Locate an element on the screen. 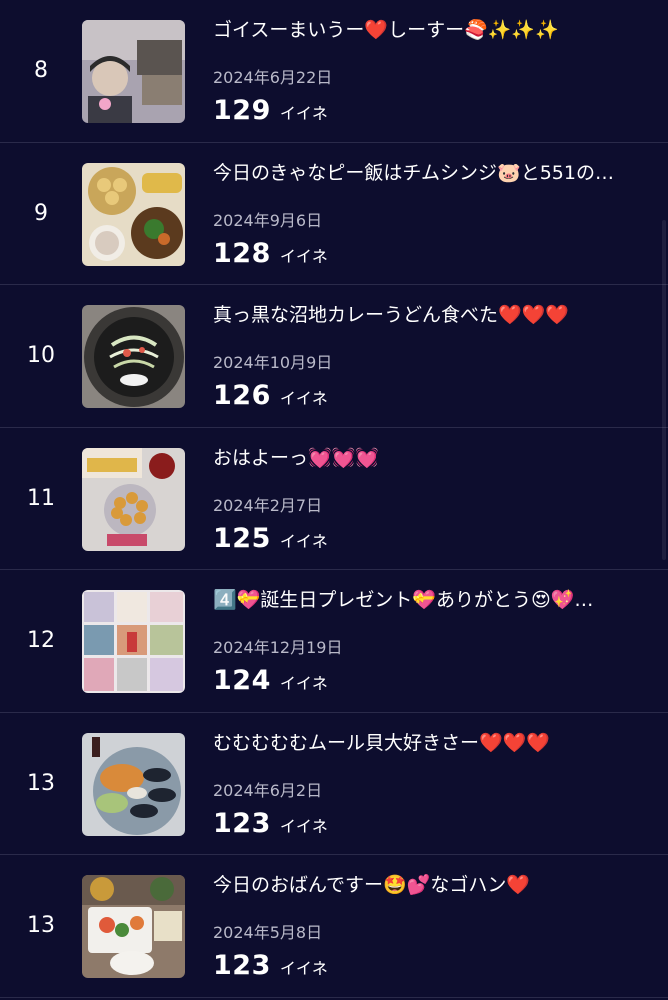  likes-count: 129 is located at coordinates (242, 110).